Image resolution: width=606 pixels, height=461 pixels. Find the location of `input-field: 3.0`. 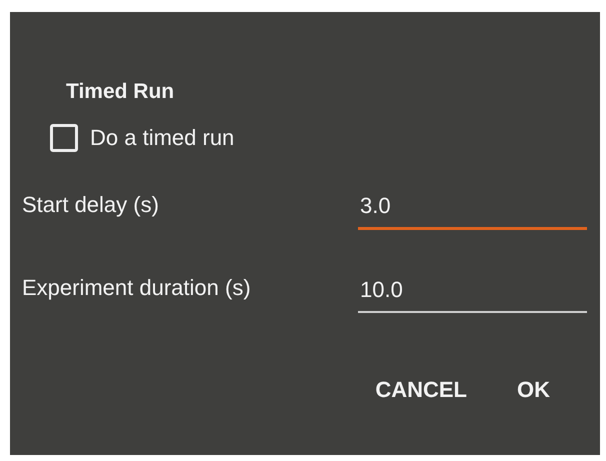

input-field: 3.0 is located at coordinates (472, 211).